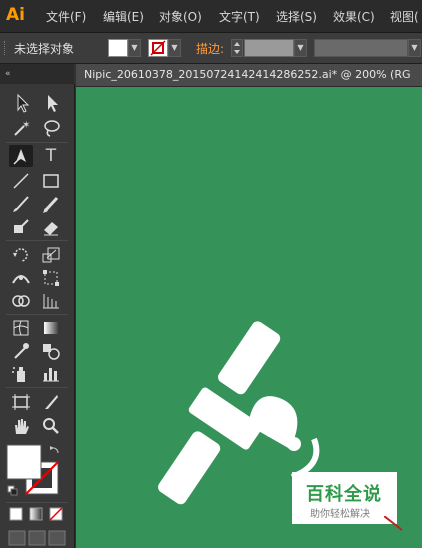 The height and width of the screenshot is (548, 422). Describe the element at coordinates (37, 74) in the screenshot. I see `toolbox-header: «` at that location.